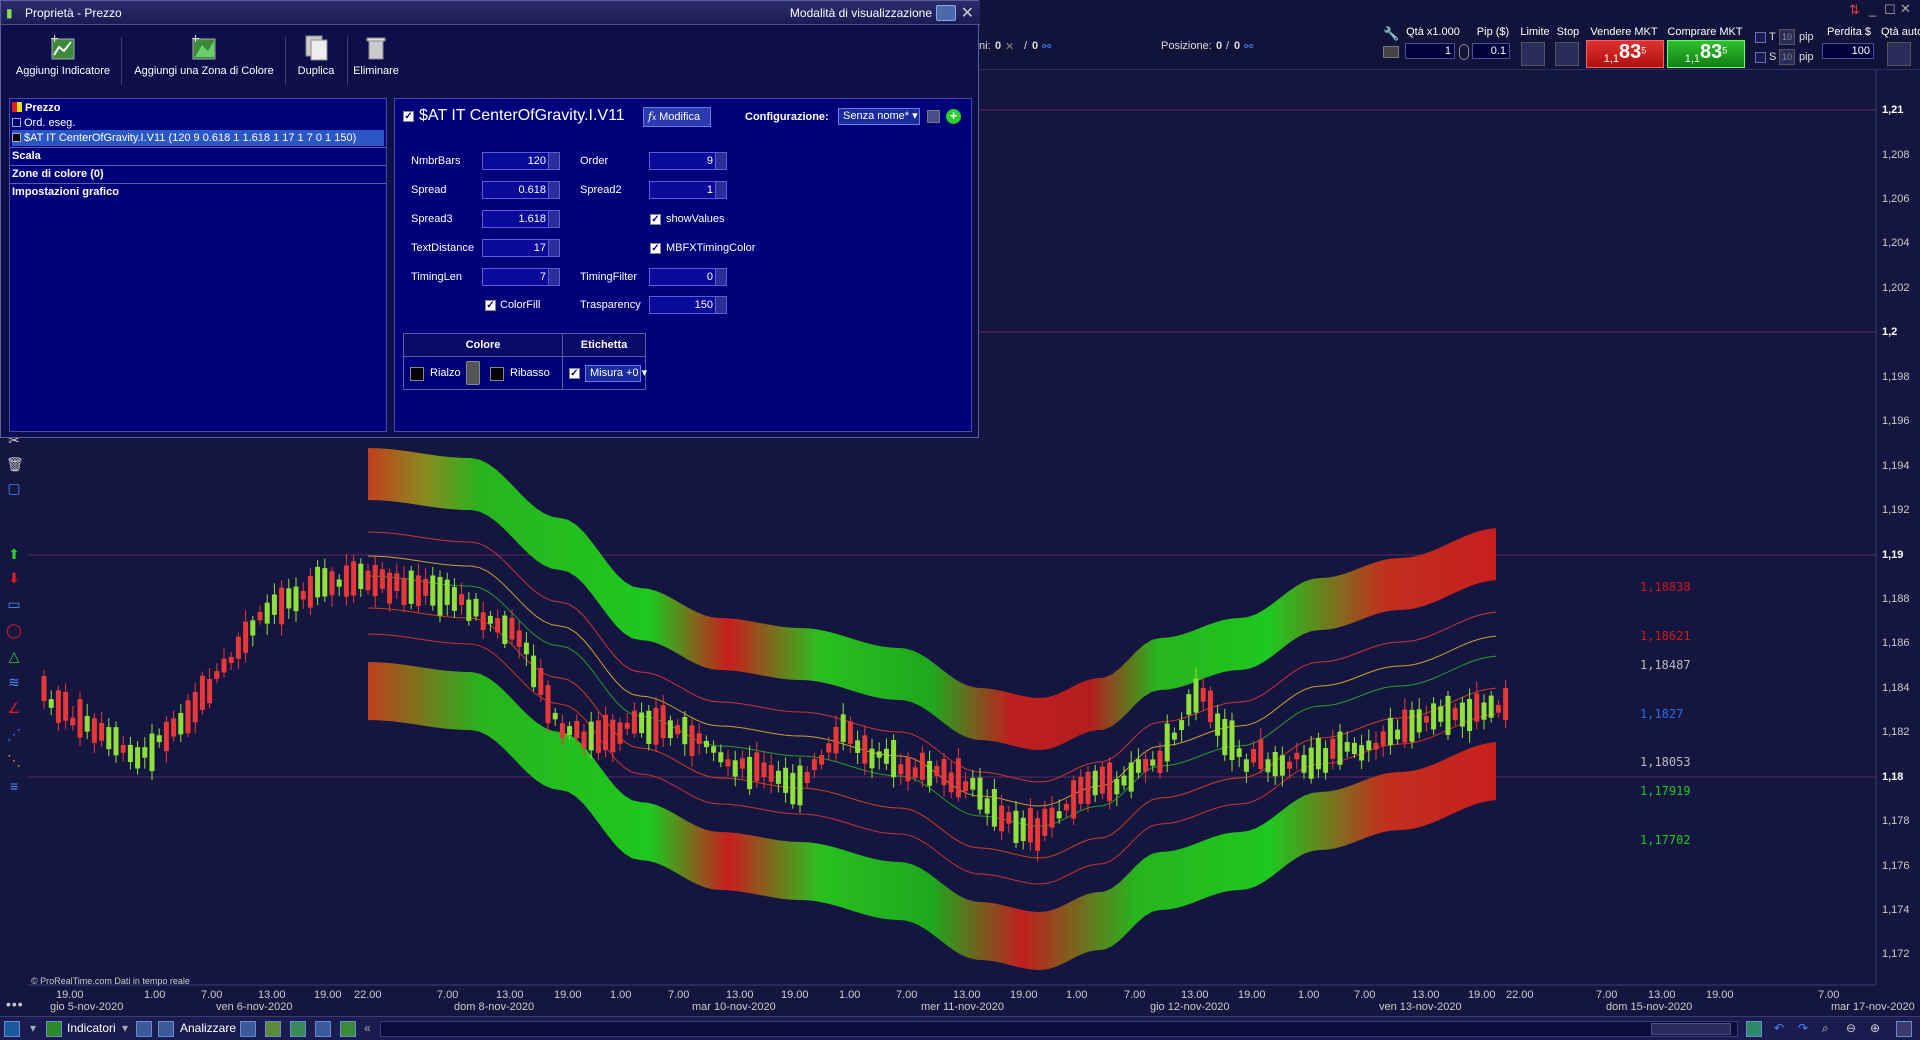  I want to click on indicator-enabled-checkbox: ✓, so click(408, 116).